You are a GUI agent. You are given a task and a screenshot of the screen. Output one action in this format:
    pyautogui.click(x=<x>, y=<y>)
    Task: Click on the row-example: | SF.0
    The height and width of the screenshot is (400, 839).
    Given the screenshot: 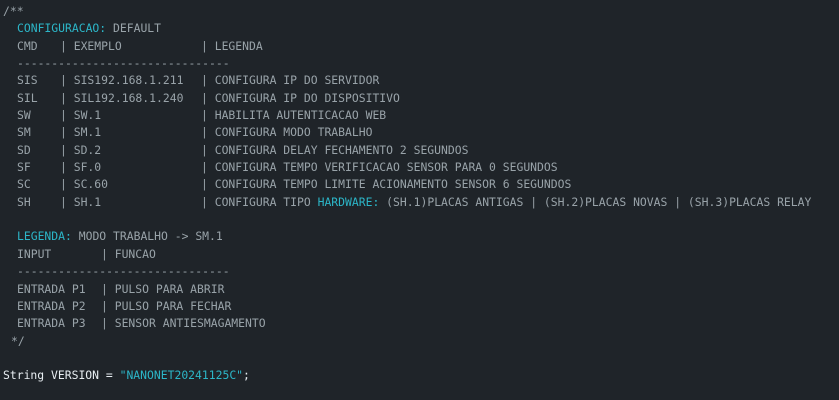 What is the action you would take?
    pyautogui.click(x=81, y=167)
    